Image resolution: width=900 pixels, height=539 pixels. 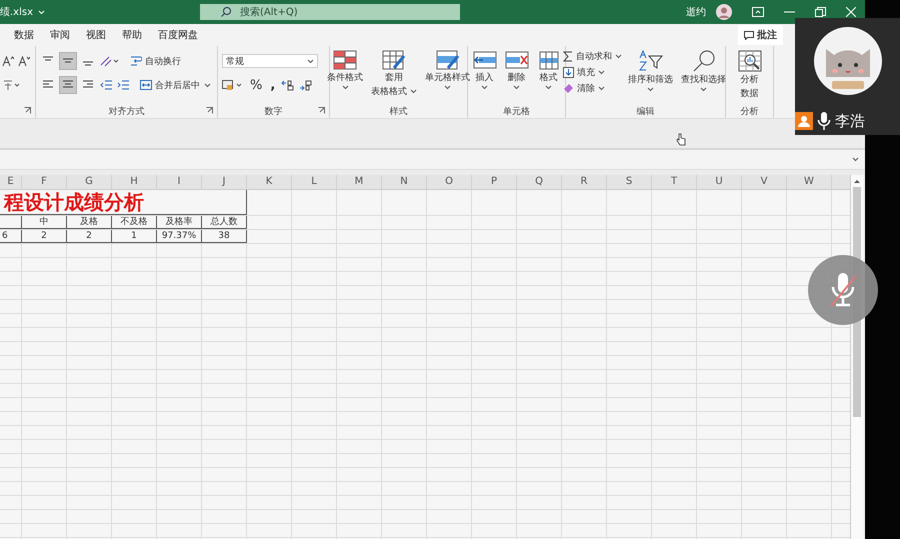 I want to click on ribbon-tab: 百度网盘, so click(x=178, y=35).